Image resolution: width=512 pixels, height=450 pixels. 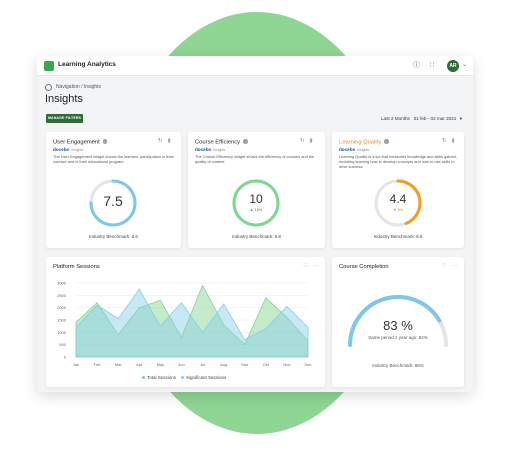 I want to click on industry-benchmark: Industry Benchmark: 8.6, so click(x=113, y=236).